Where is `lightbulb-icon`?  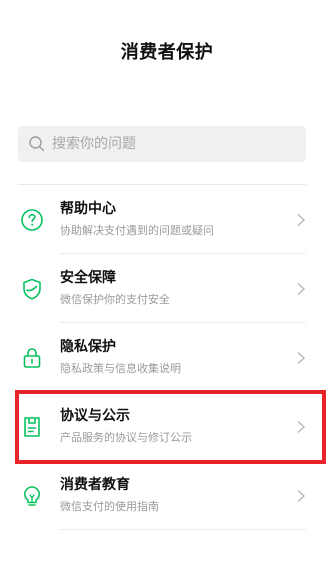 lightbulb-icon is located at coordinates (32, 496).